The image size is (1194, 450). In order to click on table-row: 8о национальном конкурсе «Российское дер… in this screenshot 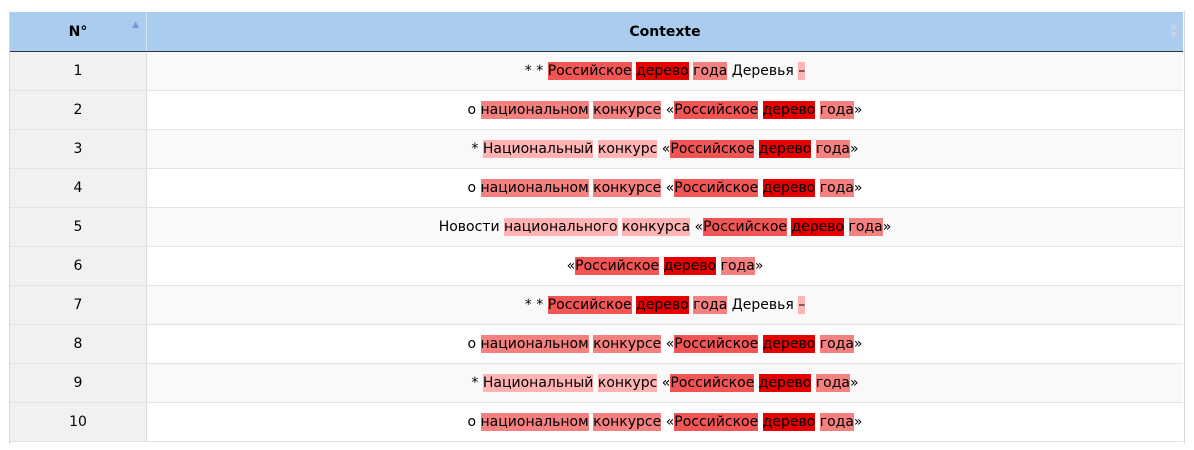, I will do `click(596, 344)`.